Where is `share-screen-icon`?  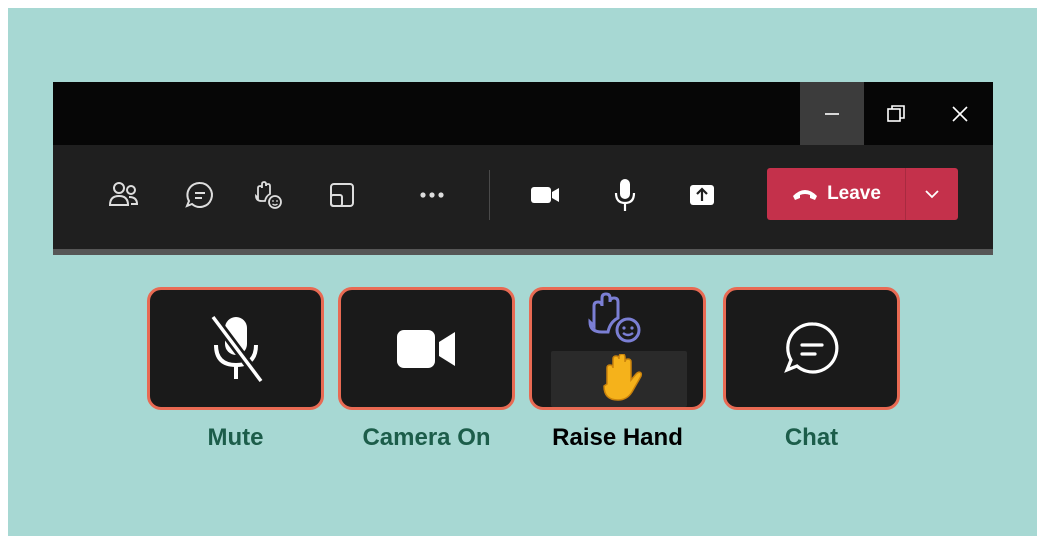 share-screen-icon is located at coordinates (702, 195).